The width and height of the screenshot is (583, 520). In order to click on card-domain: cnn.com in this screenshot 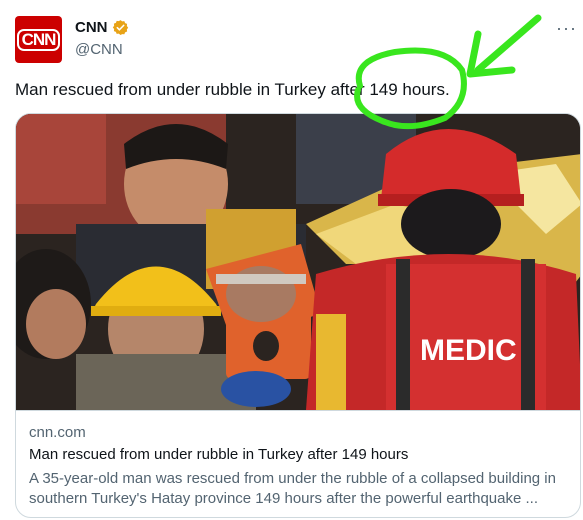, I will do `click(57, 432)`.